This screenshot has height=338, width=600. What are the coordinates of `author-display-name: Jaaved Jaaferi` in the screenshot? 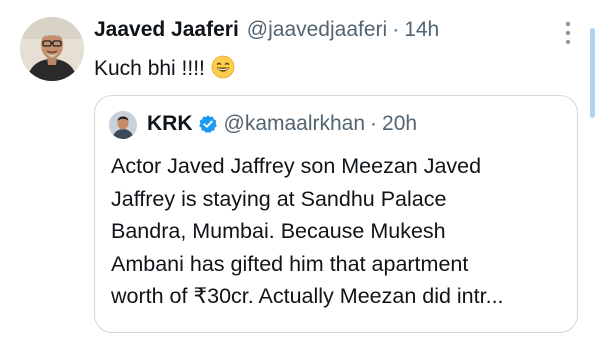 It's located at (166, 30).